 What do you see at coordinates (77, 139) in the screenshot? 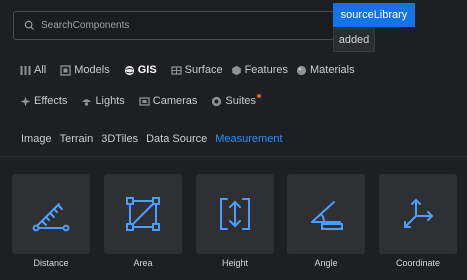
I see `tab-terrain: Terrain` at bounding box center [77, 139].